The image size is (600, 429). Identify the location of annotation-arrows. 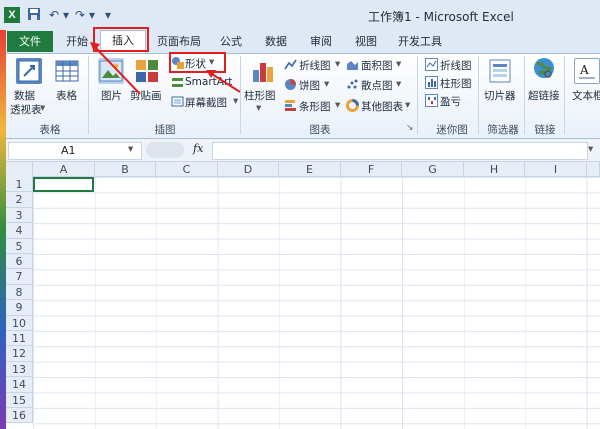
(165, 68).